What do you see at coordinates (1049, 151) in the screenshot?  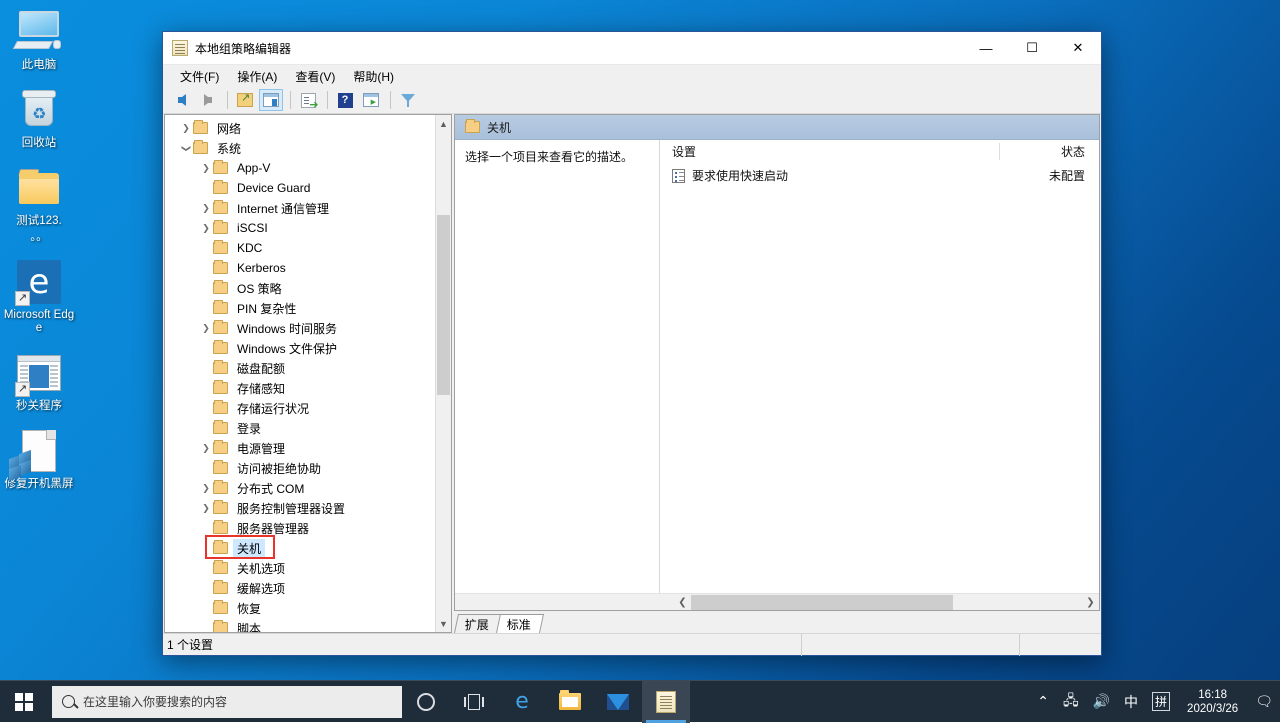 I see `column-header-state: 状态` at bounding box center [1049, 151].